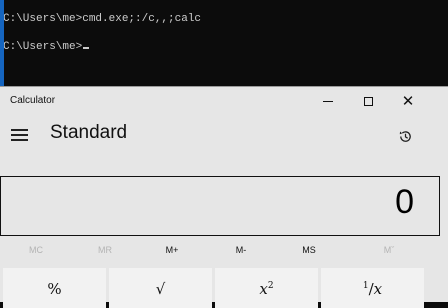 This screenshot has height=308, width=448. What do you see at coordinates (105, 250) in the screenshot?
I see `memory-recall-button: MR` at bounding box center [105, 250].